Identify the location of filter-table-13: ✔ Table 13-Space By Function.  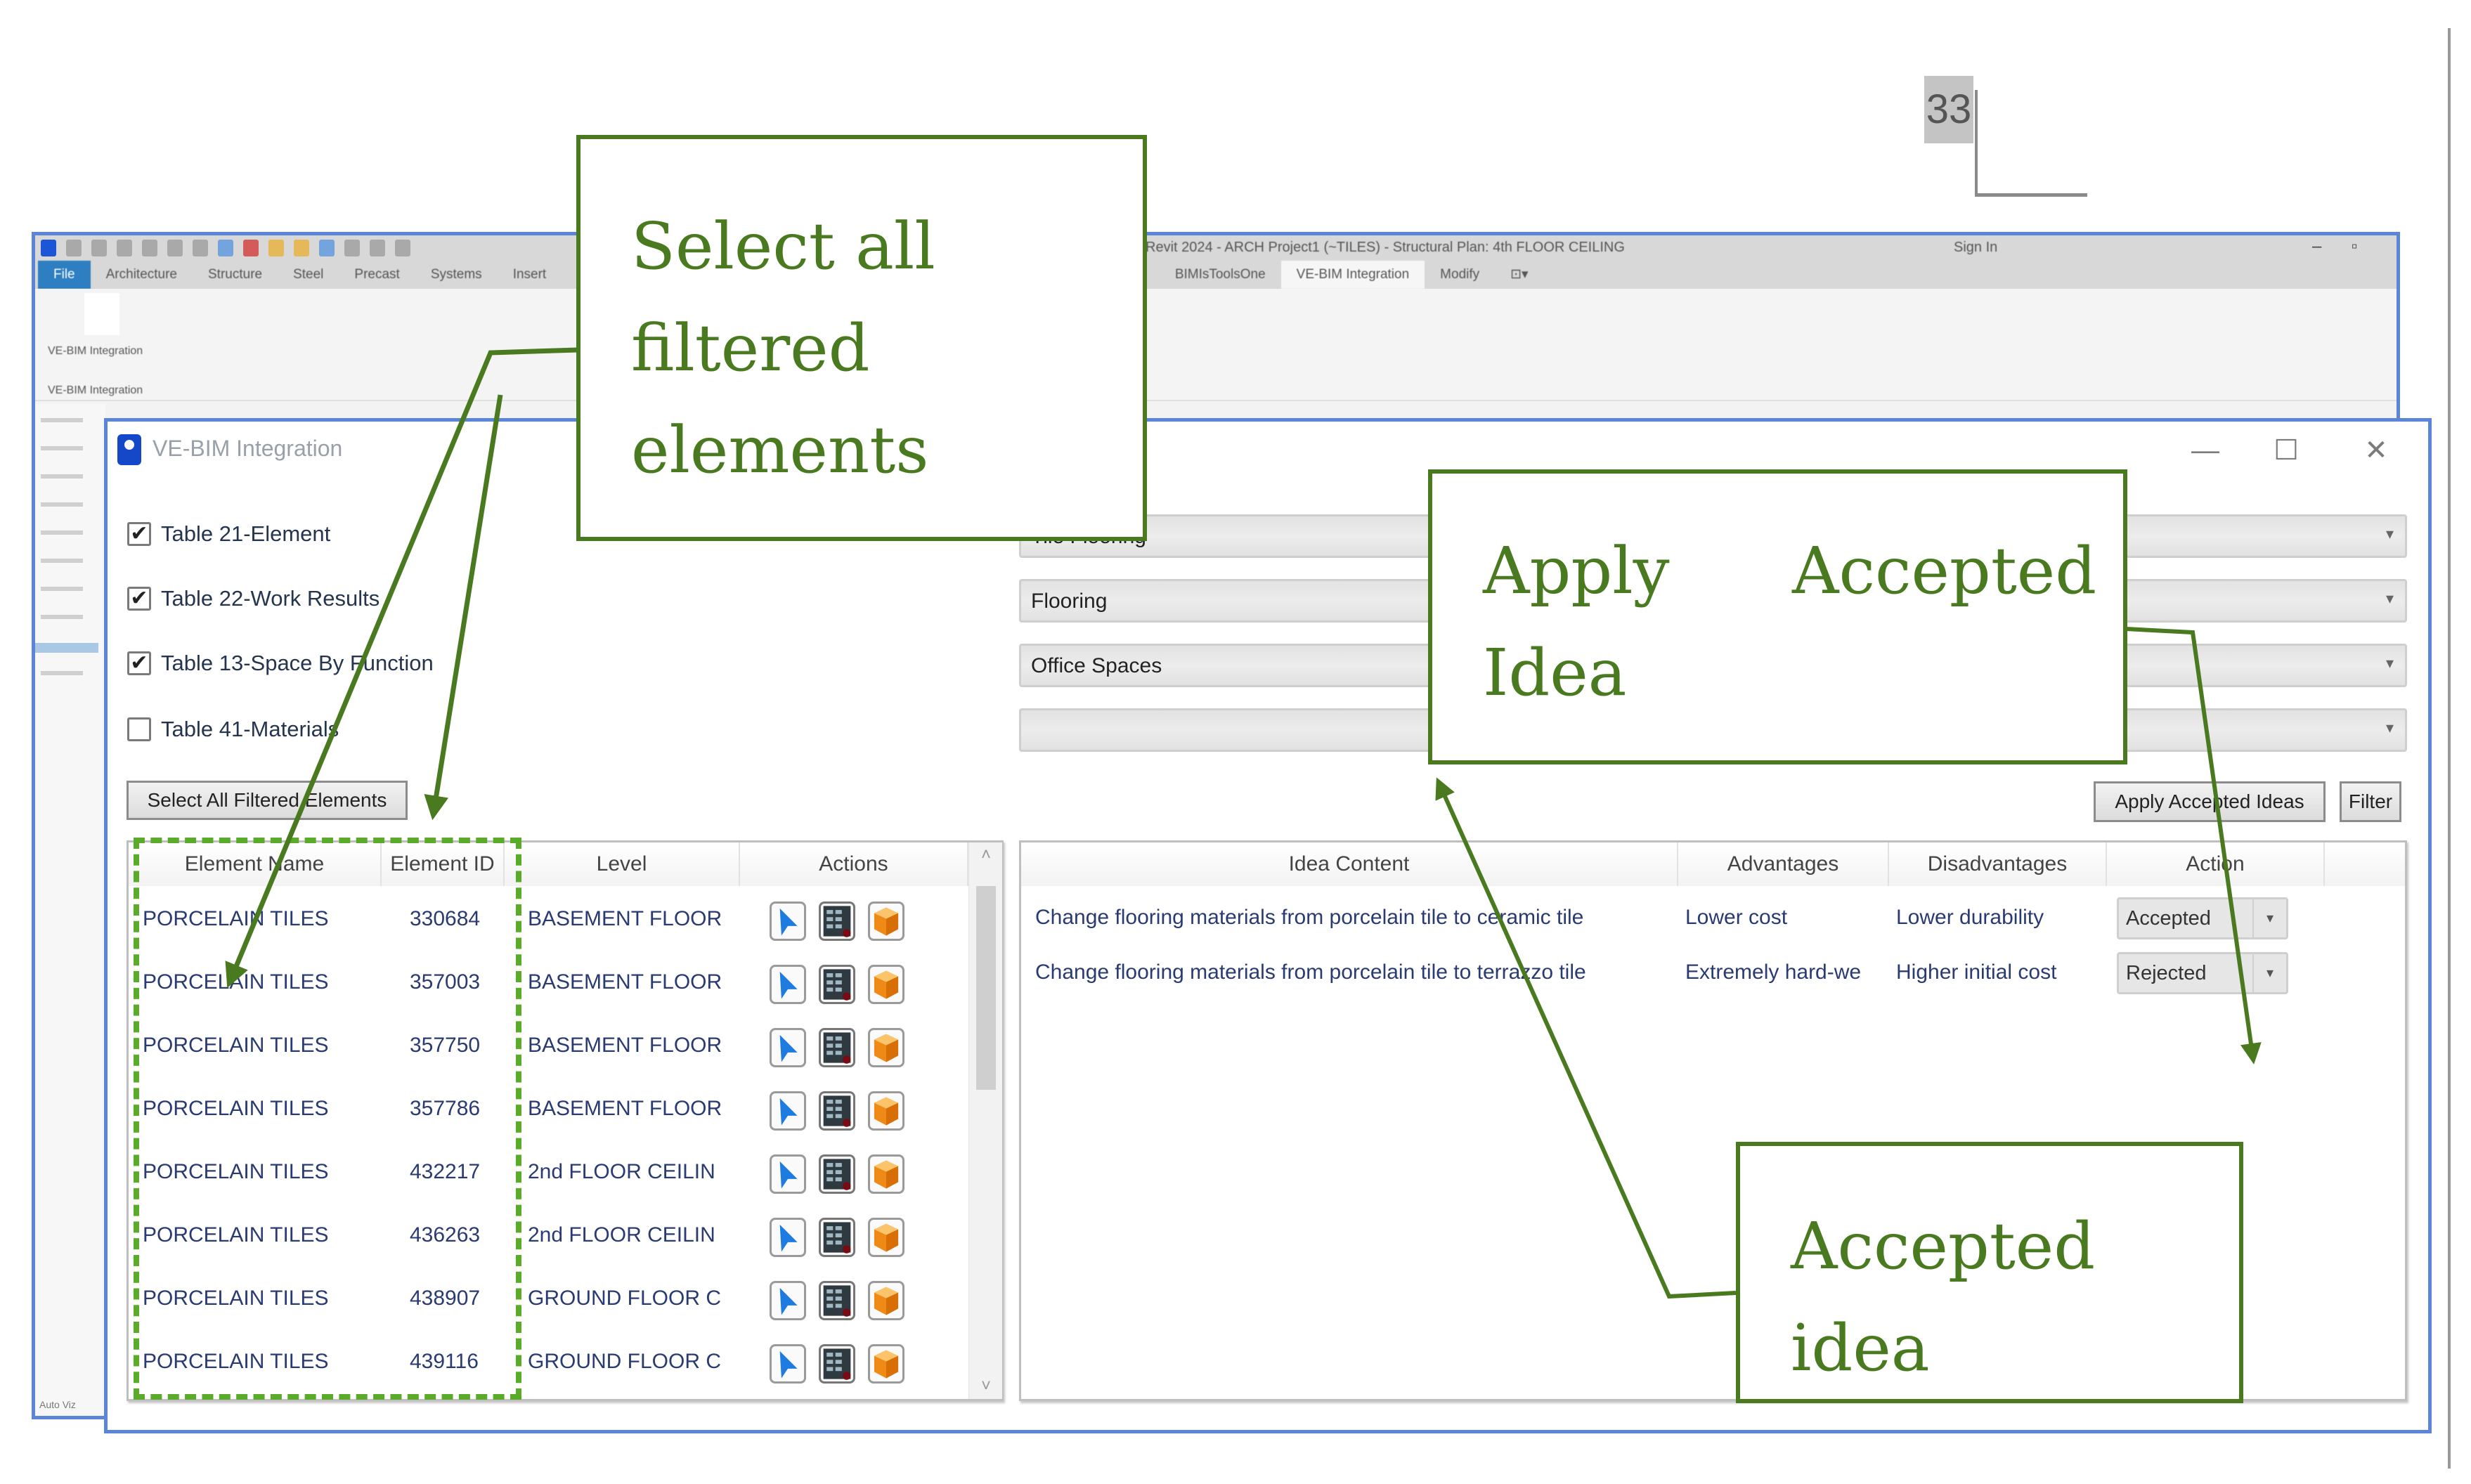
(280, 663).